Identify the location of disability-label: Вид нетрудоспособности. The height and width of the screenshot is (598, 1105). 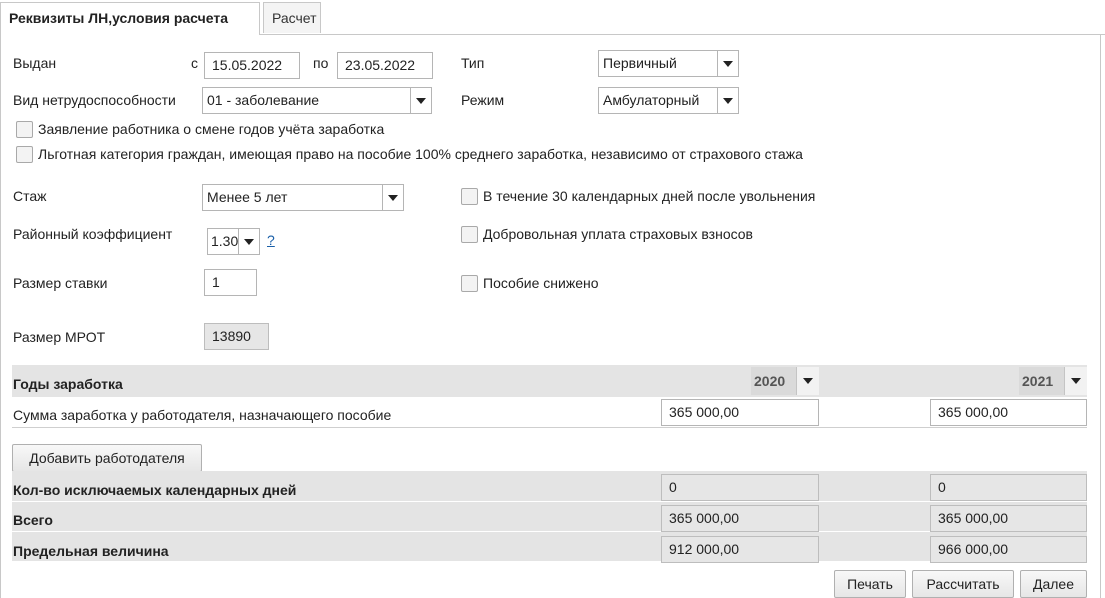
(94, 100).